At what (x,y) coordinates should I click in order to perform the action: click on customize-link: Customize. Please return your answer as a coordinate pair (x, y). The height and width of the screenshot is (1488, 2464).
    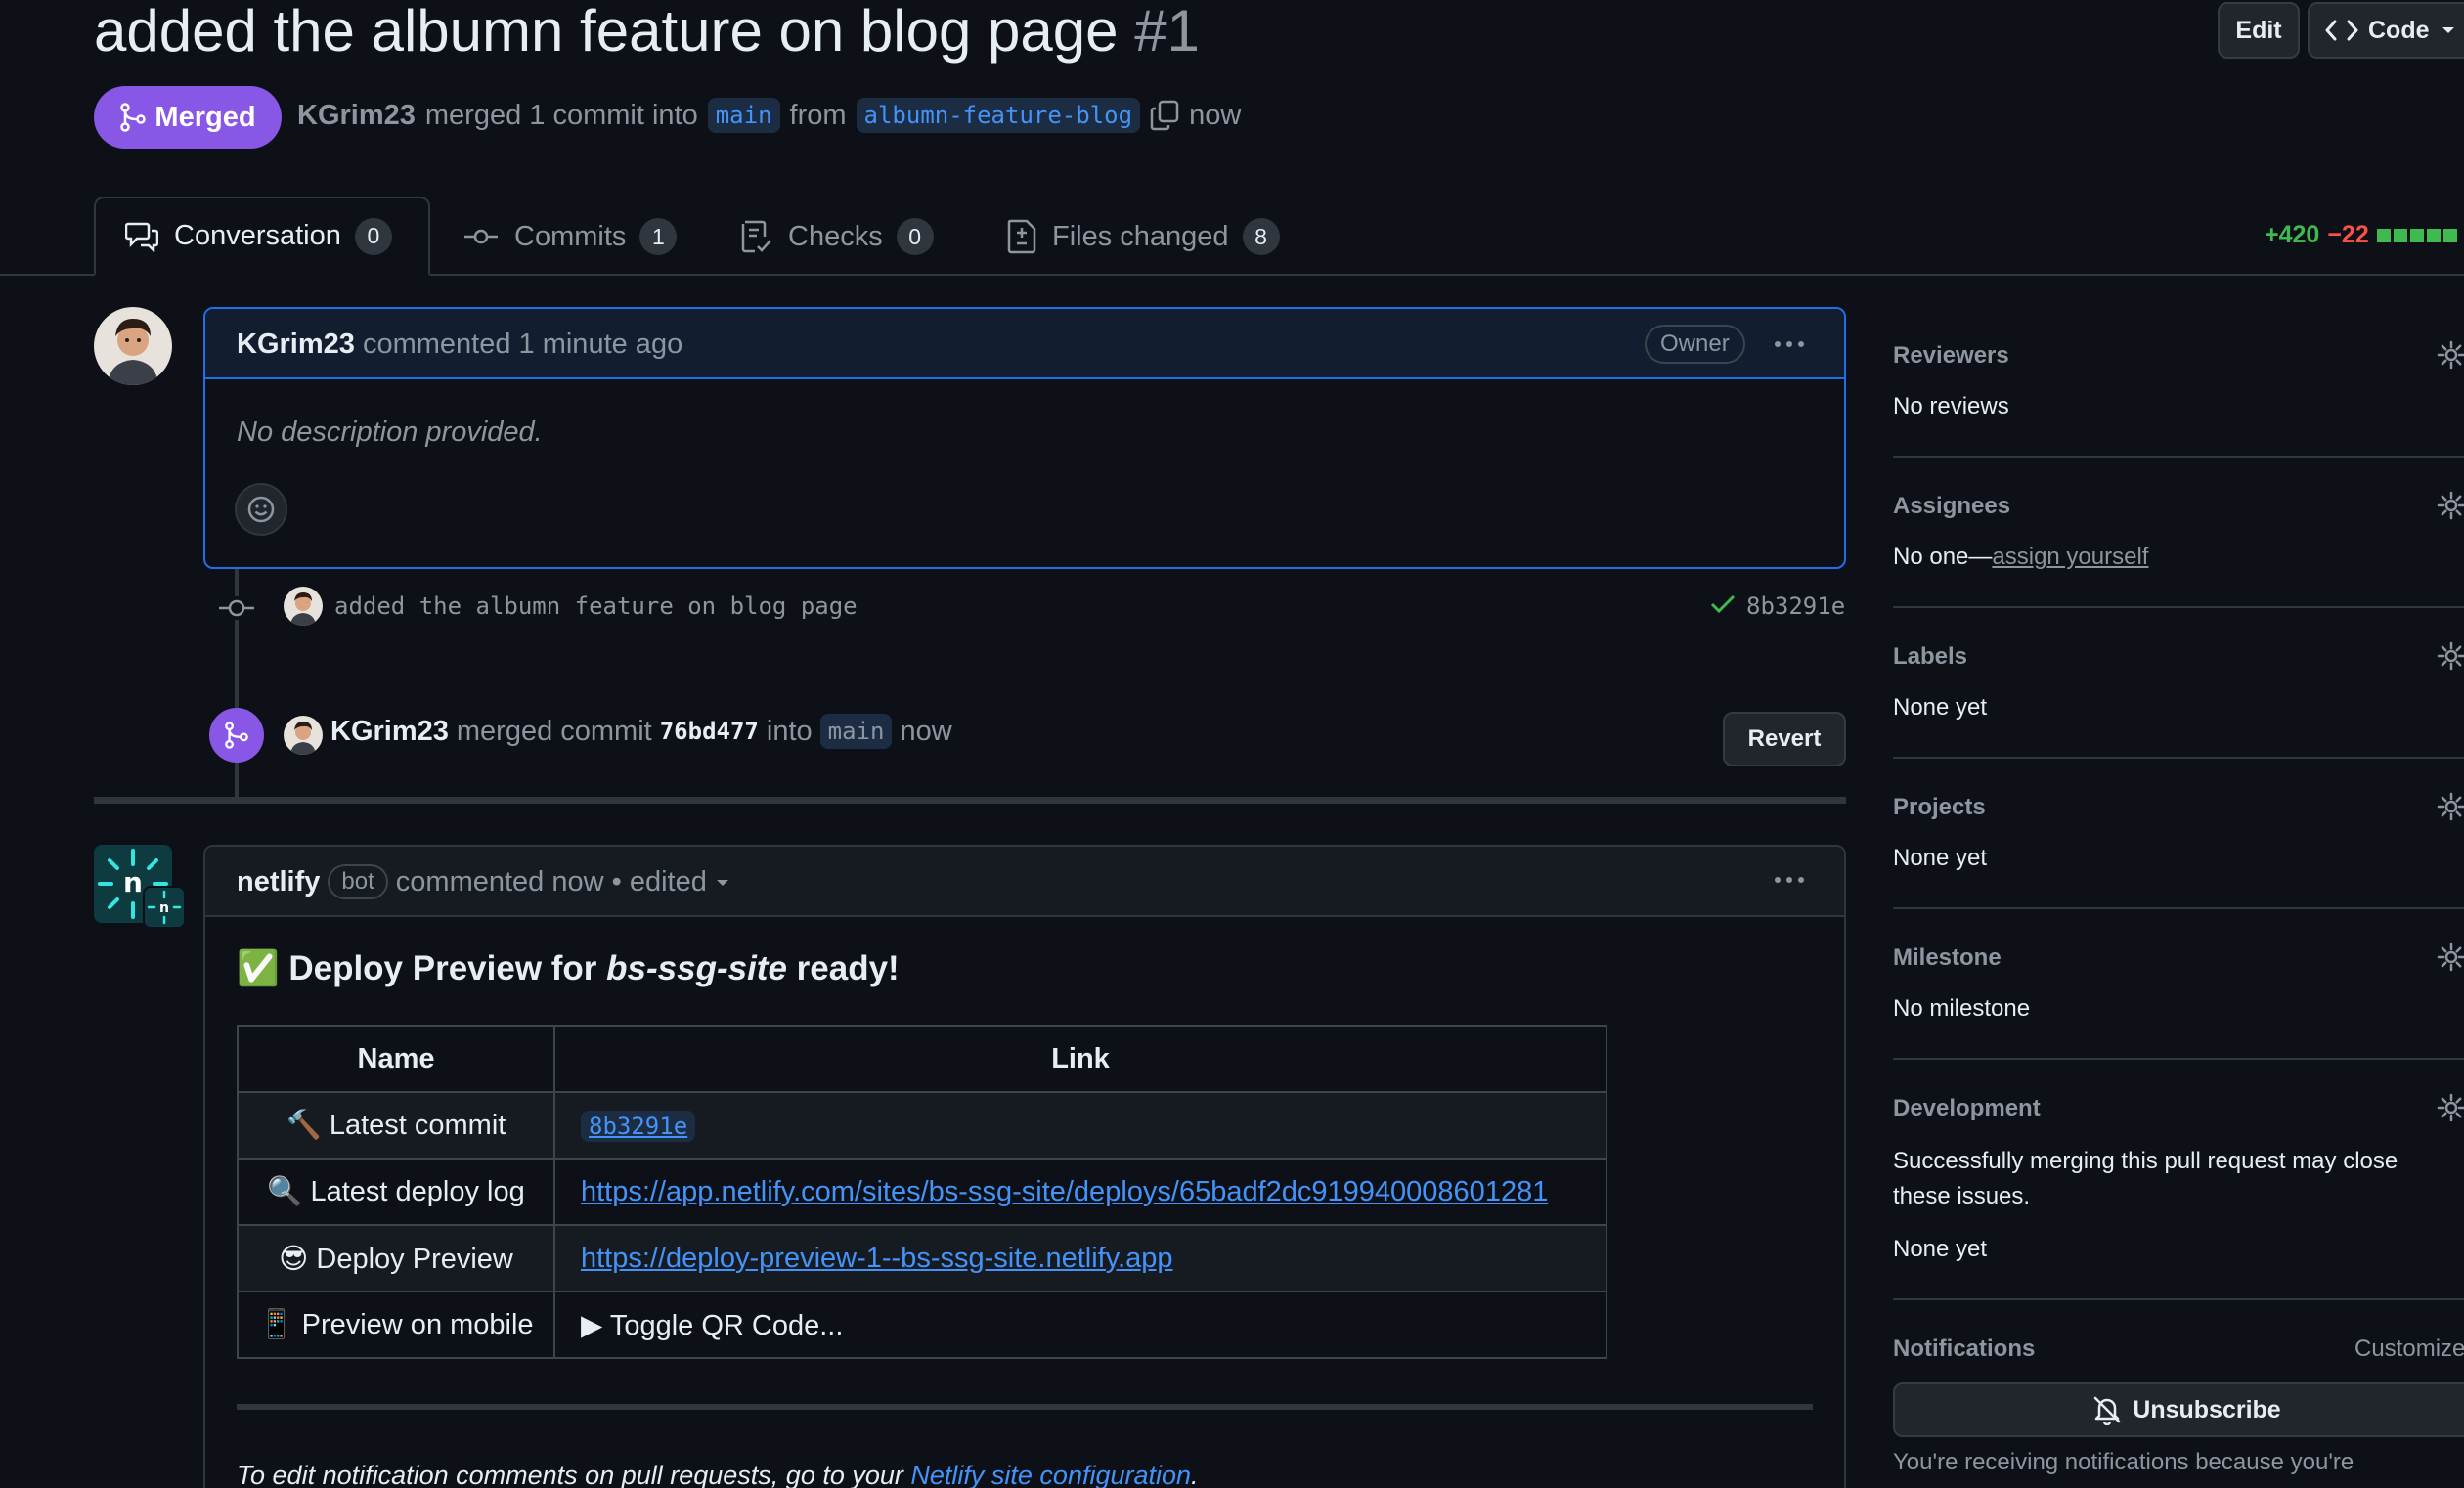
    Looking at the image, I should click on (2409, 1349).